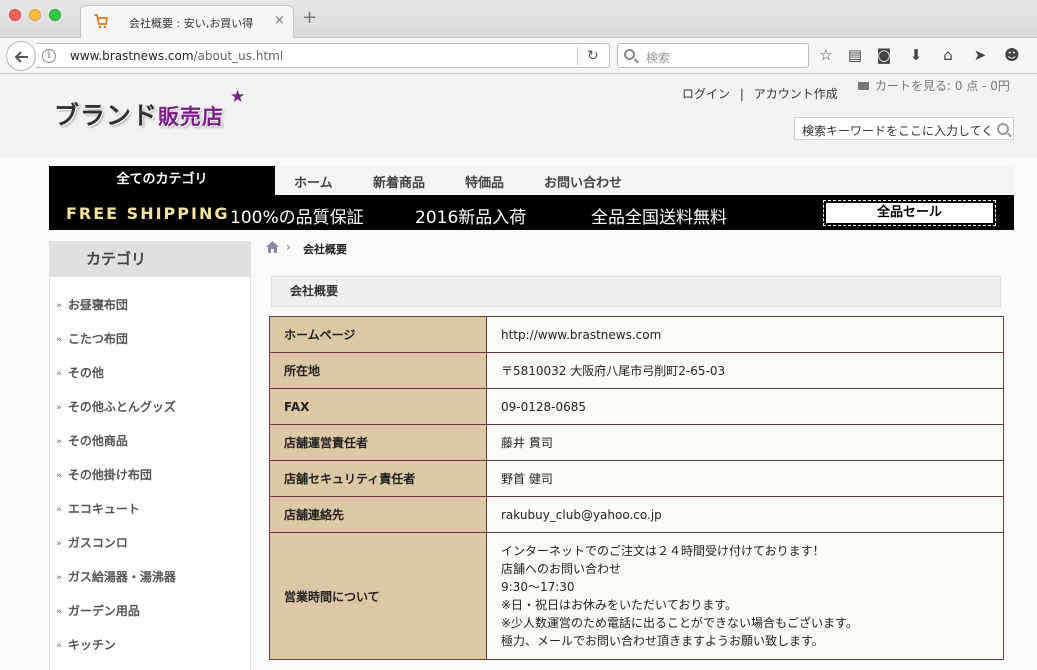 The width and height of the screenshot is (1037, 670). Describe the element at coordinates (659, 218) in the screenshot. I see `banner-nationwide: 全品全国送料無料` at that location.